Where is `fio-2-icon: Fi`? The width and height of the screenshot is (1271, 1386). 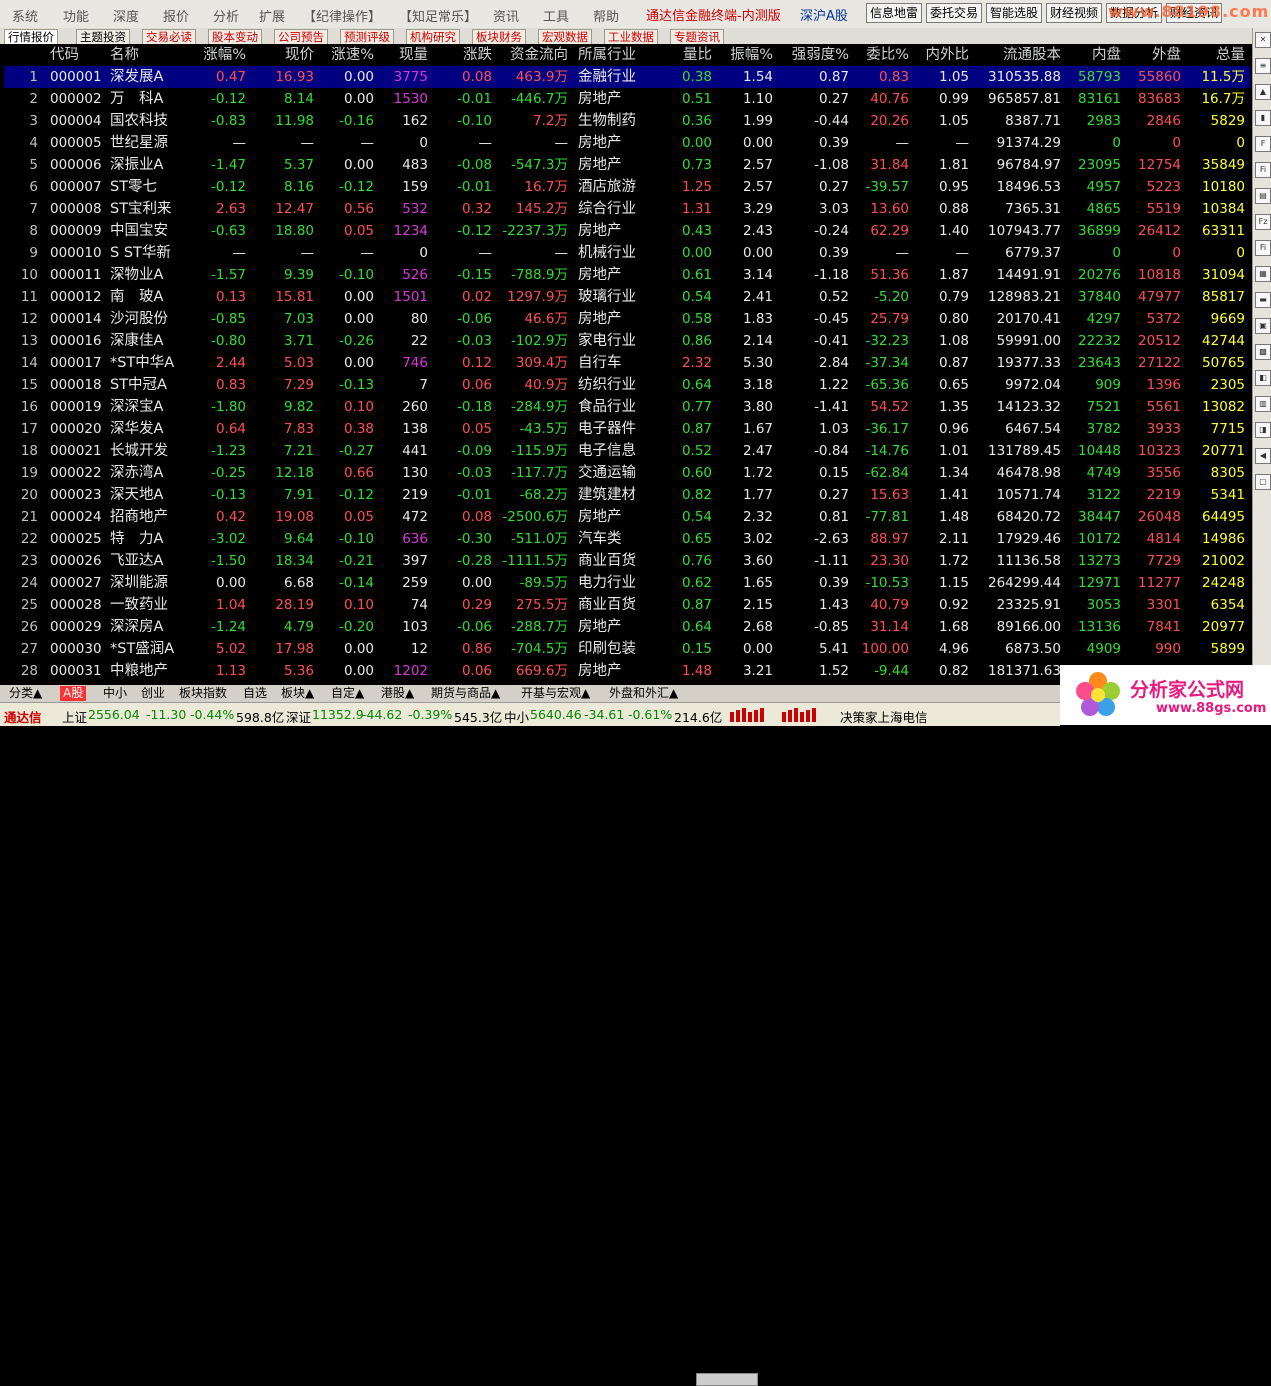
fio-2-icon: Fi is located at coordinates (1263, 248).